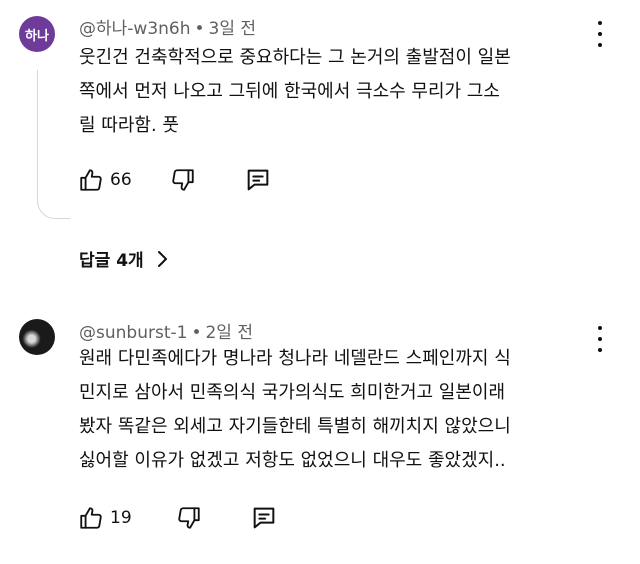 This screenshot has width=640, height=564. What do you see at coordinates (233, 29) in the screenshot?
I see `comment-time: 3일 전` at bounding box center [233, 29].